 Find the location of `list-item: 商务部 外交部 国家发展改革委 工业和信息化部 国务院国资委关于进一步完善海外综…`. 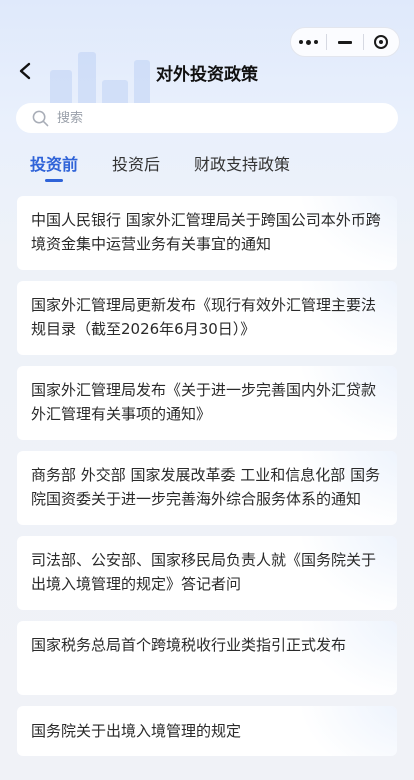

list-item: 商务部 外交部 国家发展改革委 工业和信息化部 国务院国资委关于进一步完善海外综… is located at coordinates (207, 488).